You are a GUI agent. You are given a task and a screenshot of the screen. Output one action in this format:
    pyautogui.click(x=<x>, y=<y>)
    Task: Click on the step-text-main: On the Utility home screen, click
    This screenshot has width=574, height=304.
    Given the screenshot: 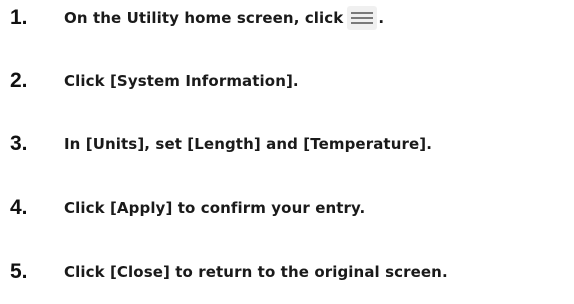 What is the action you would take?
    pyautogui.click(x=204, y=18)
    